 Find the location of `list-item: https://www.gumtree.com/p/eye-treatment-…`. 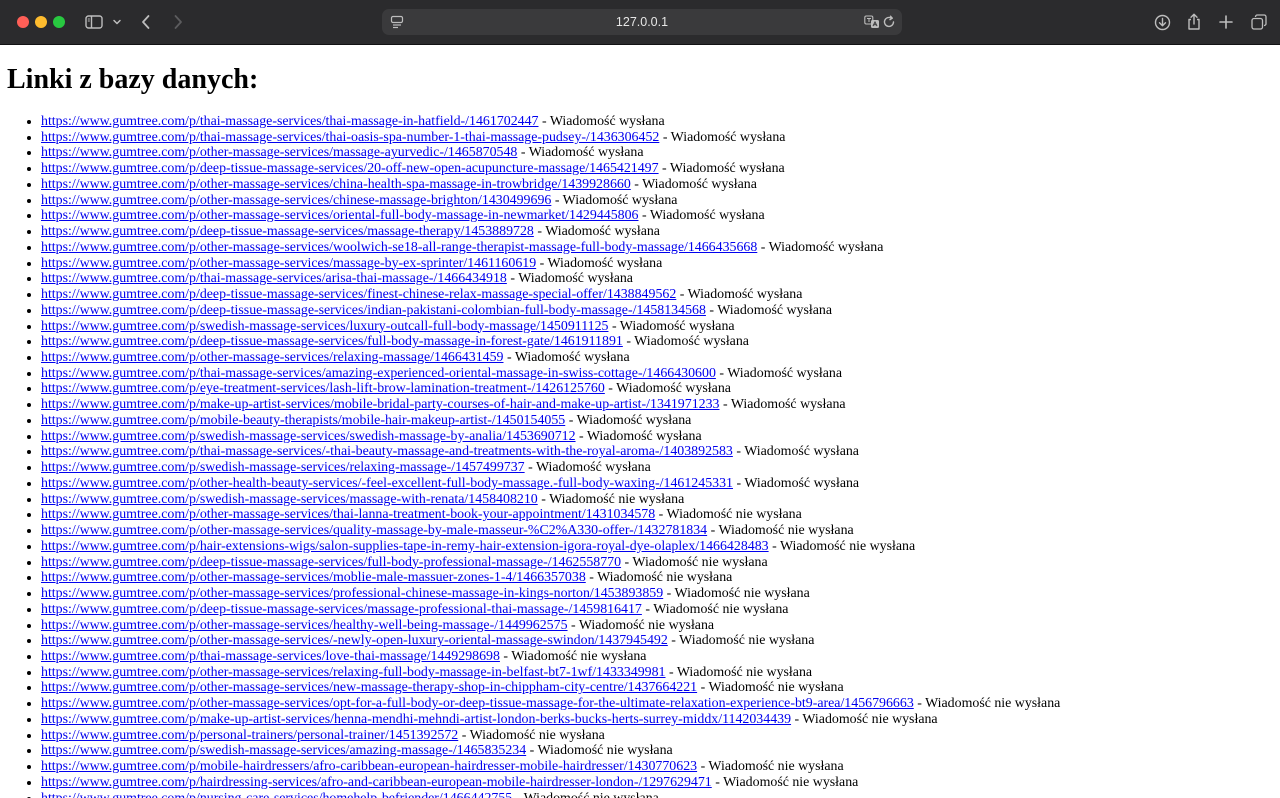

list-item: https://www.gumtree.com/p/eye-treatment-… is located at coordinates (656, 389).